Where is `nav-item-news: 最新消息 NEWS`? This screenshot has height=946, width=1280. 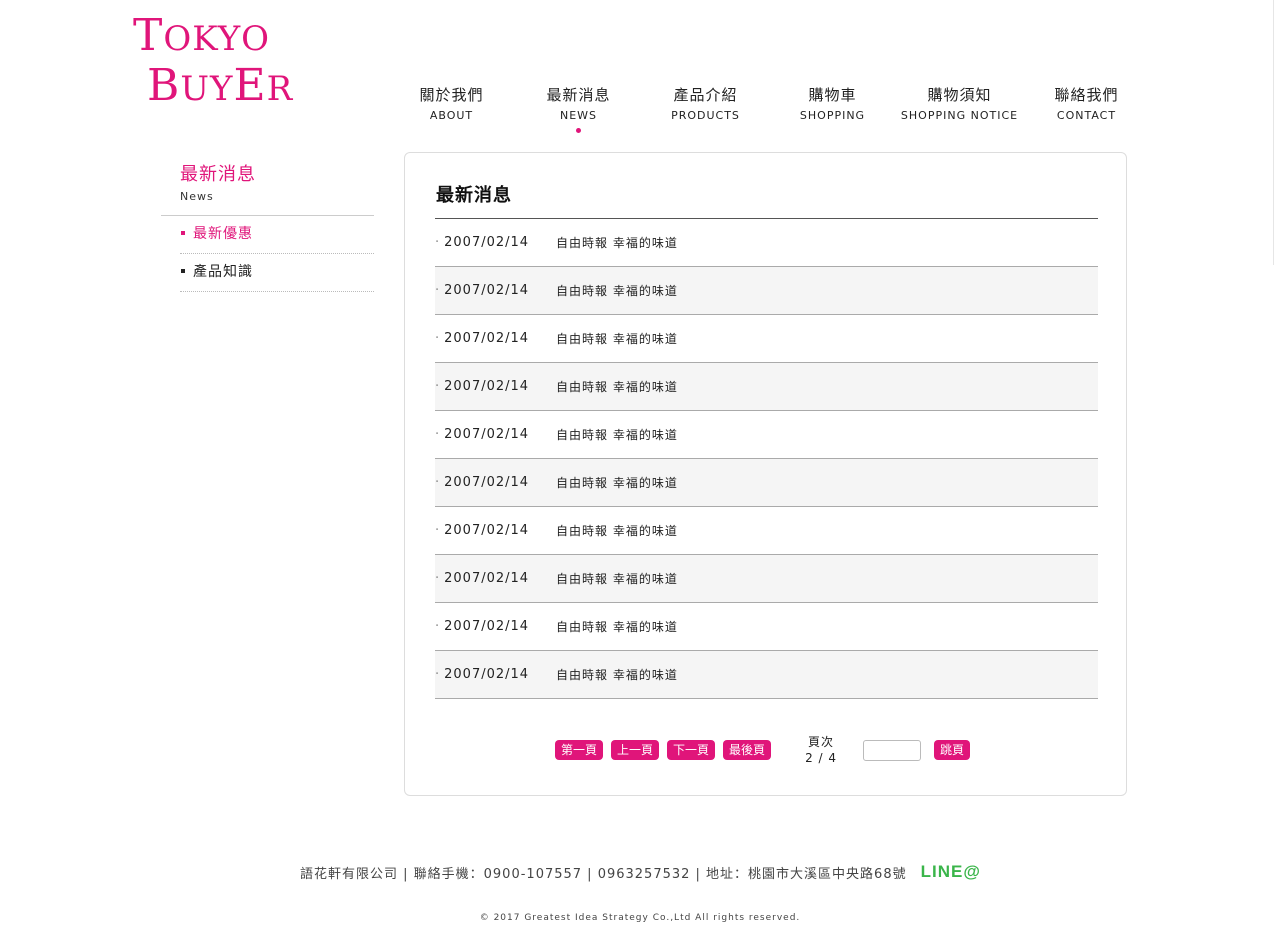
nav-item-news: 最新消息 NEWS is located at coordinates (578, 108).